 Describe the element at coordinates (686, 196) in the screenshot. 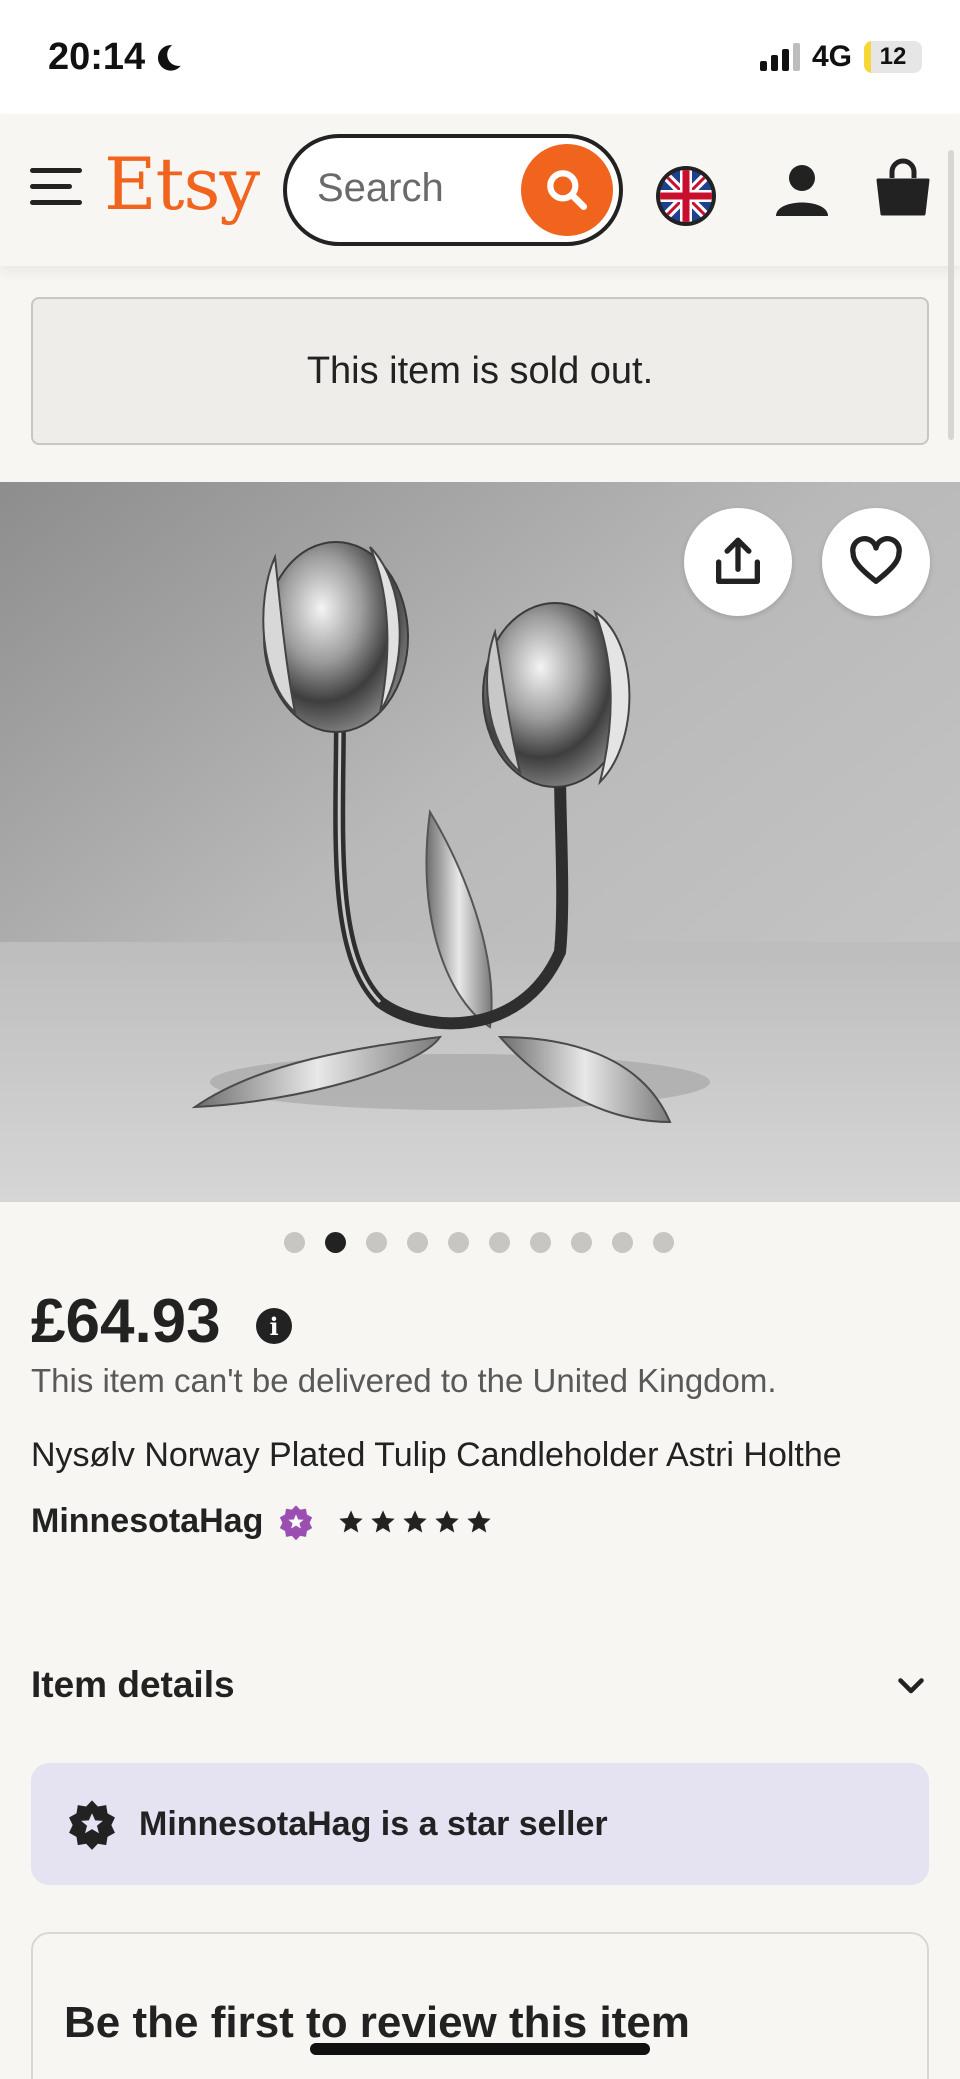

I see `uk-flag-icon` at that location.